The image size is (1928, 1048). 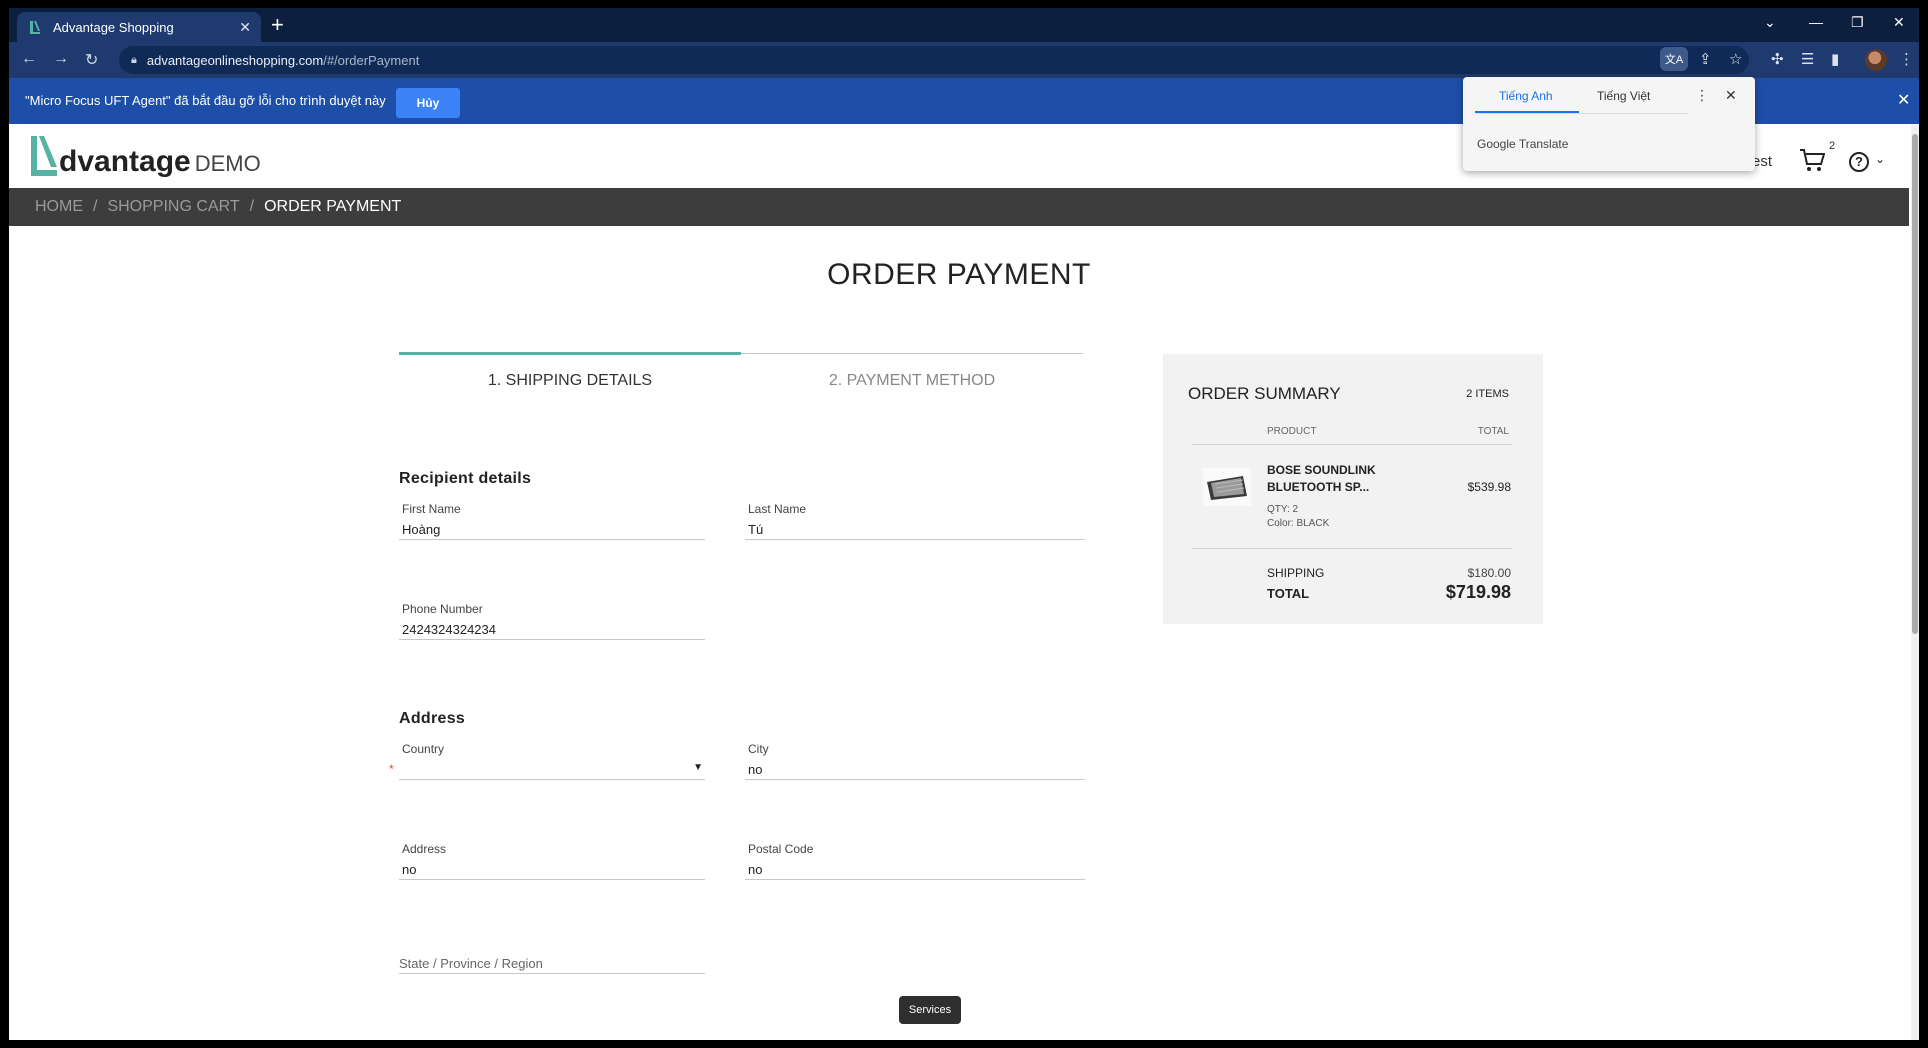 I want to click on country-label: Country, so click(x=423, y=749).